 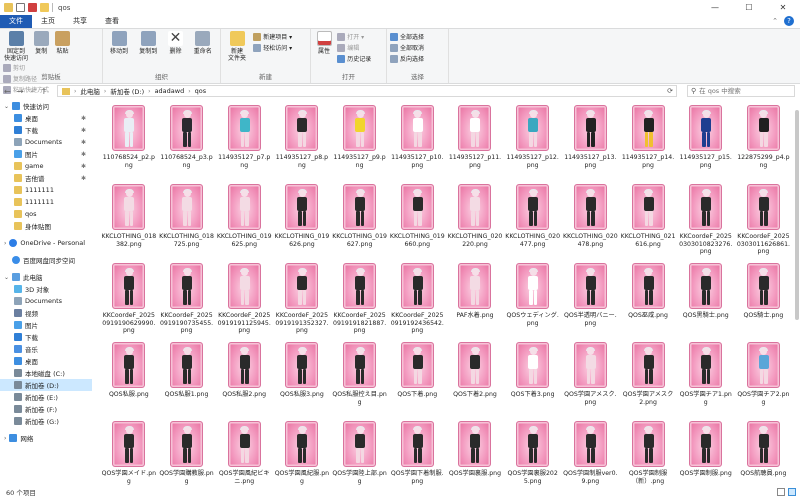 What do you see at coordinates (533, 142) in the screenshot?
I see `file-item: 114935127_p12.png` at bounding box center [533, 142].